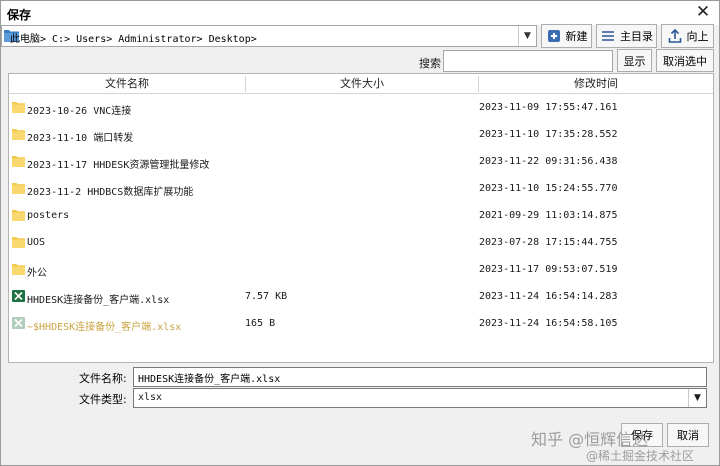 Image resolution: width=720 pixels, height=466 pixels. Describe the element at coordinates (361, 269) in the screenshot. I see `file-row: 外公 2023-11-17 09:53:07.519` at that location.